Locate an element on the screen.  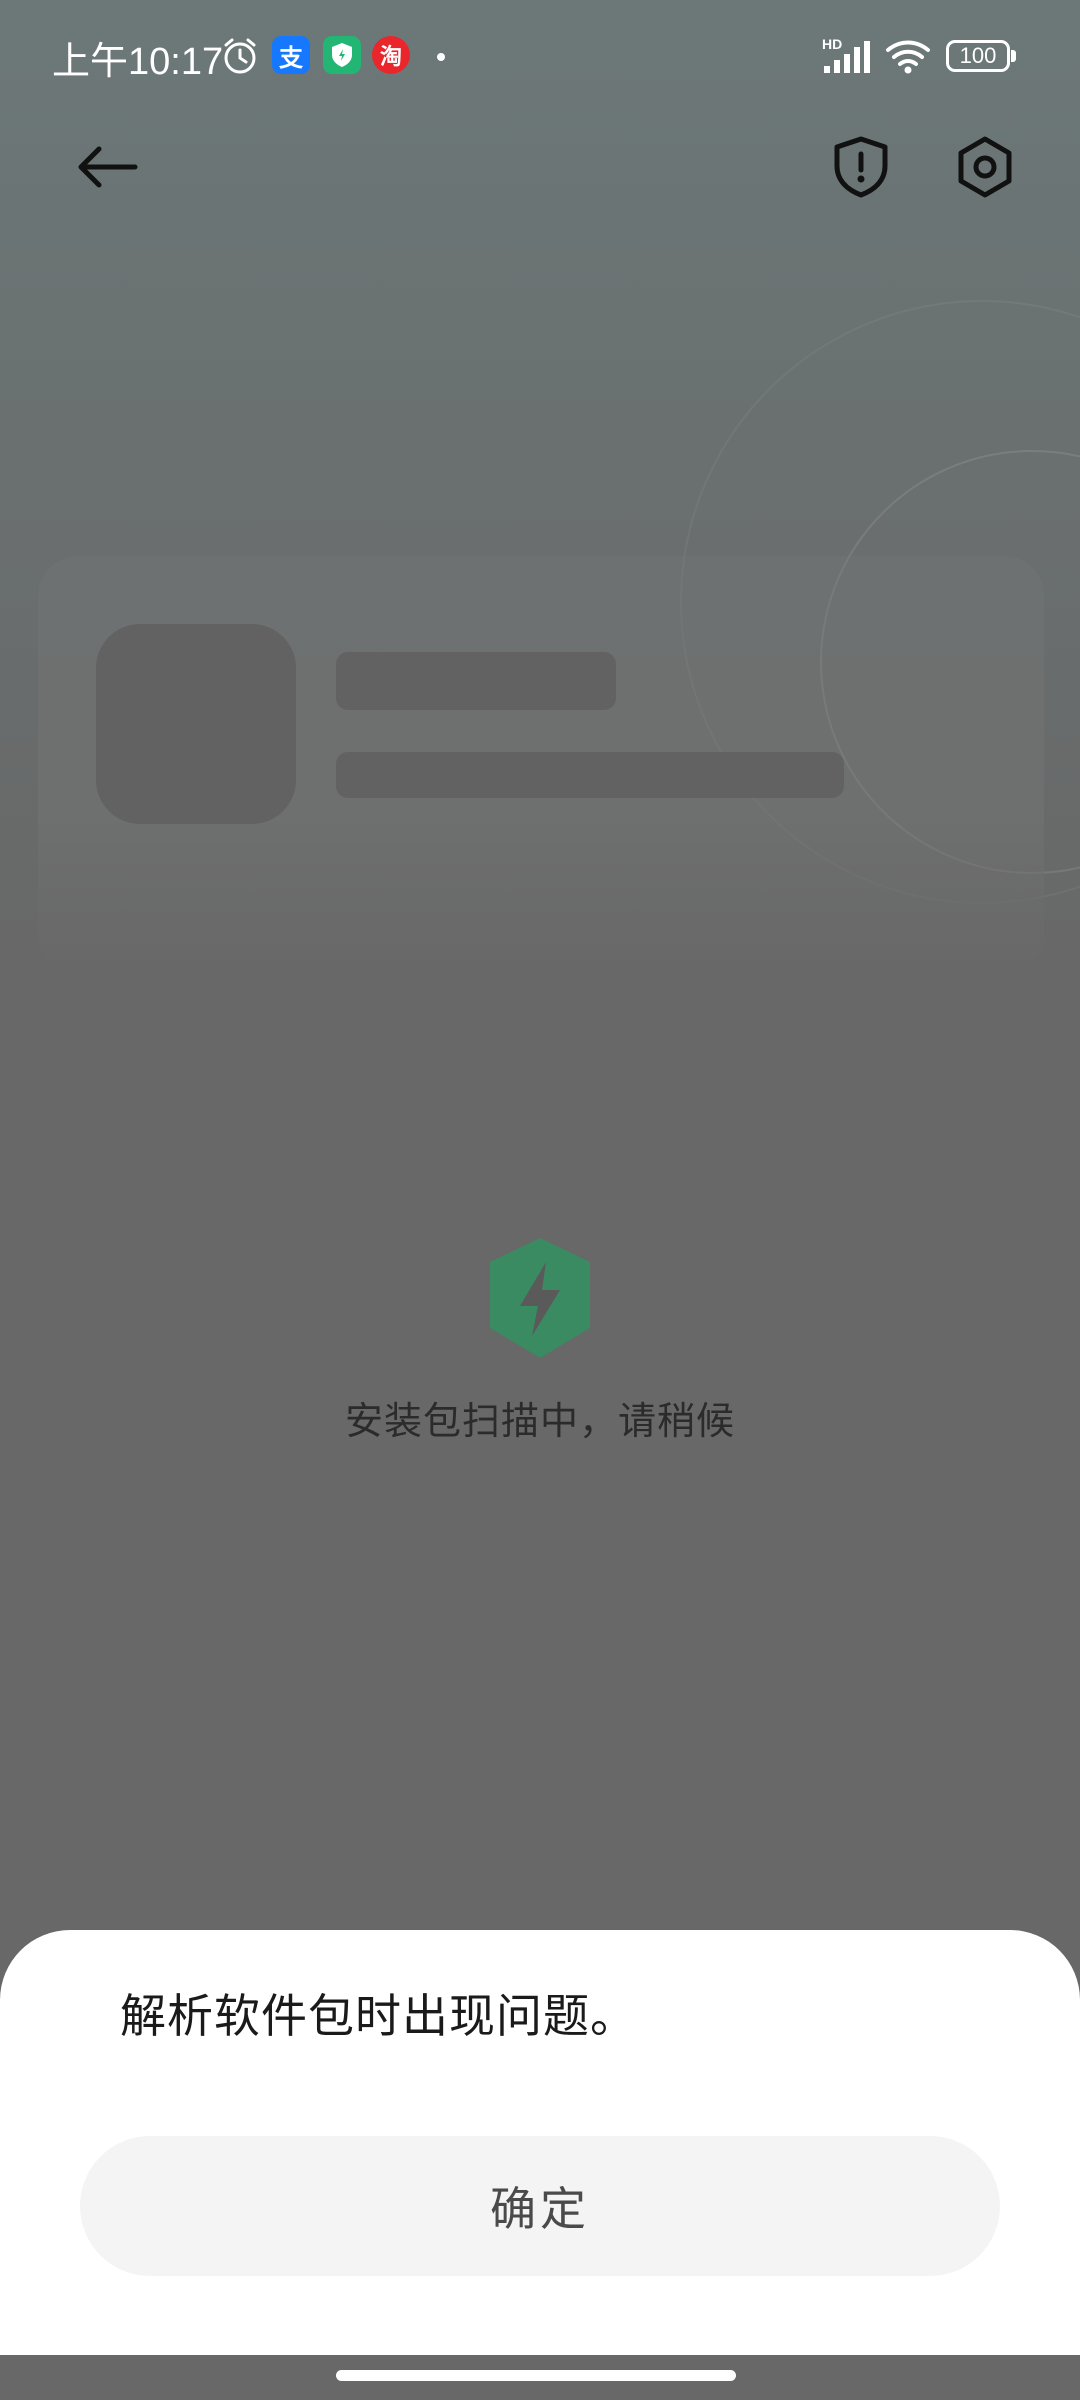
app-icon-placeholder is located at coordinates (196, 724).